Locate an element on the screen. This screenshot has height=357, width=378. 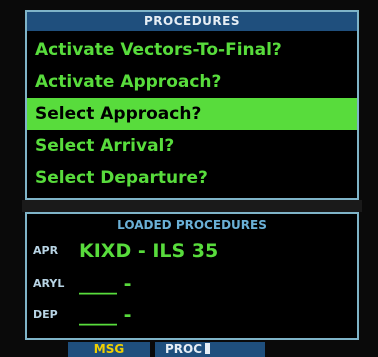
proc-softkey-label: PROC is located at coordinates (184, 349).